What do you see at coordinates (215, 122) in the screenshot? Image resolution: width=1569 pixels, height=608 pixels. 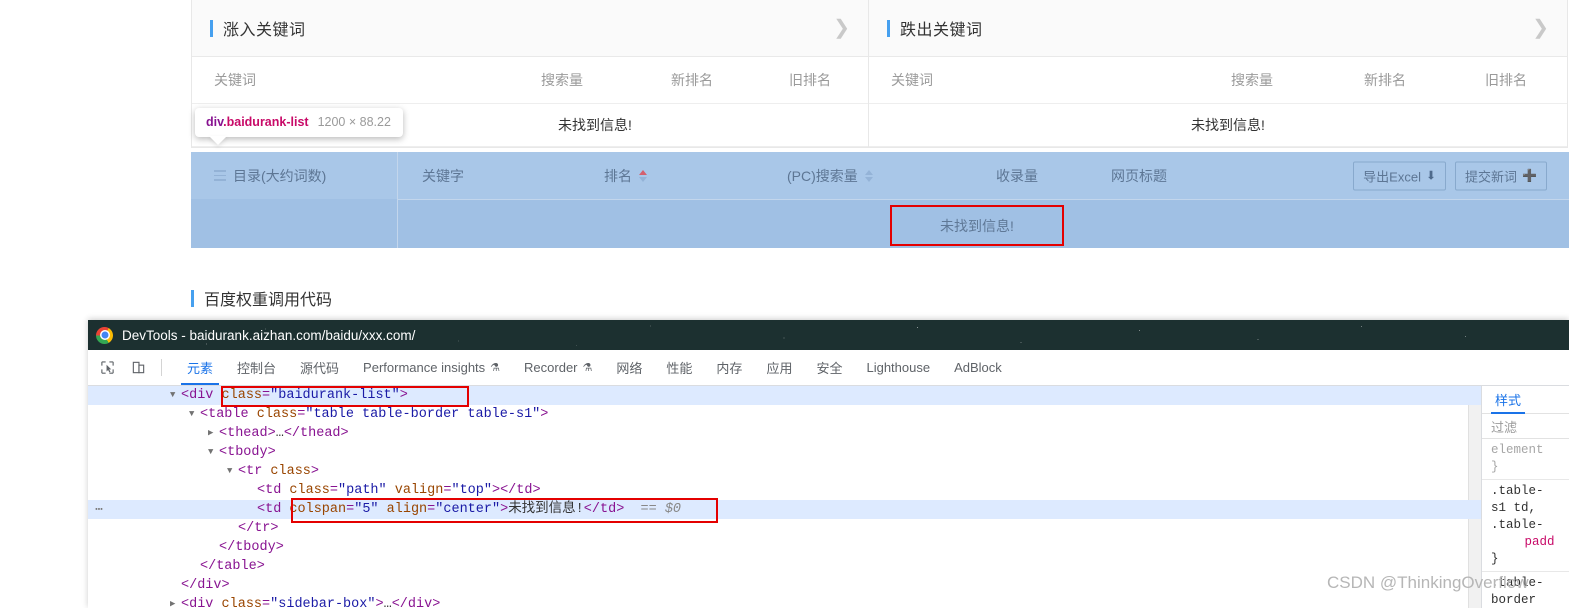 I see `tooltip-tag-name: div` at bounding box center [215, 122].